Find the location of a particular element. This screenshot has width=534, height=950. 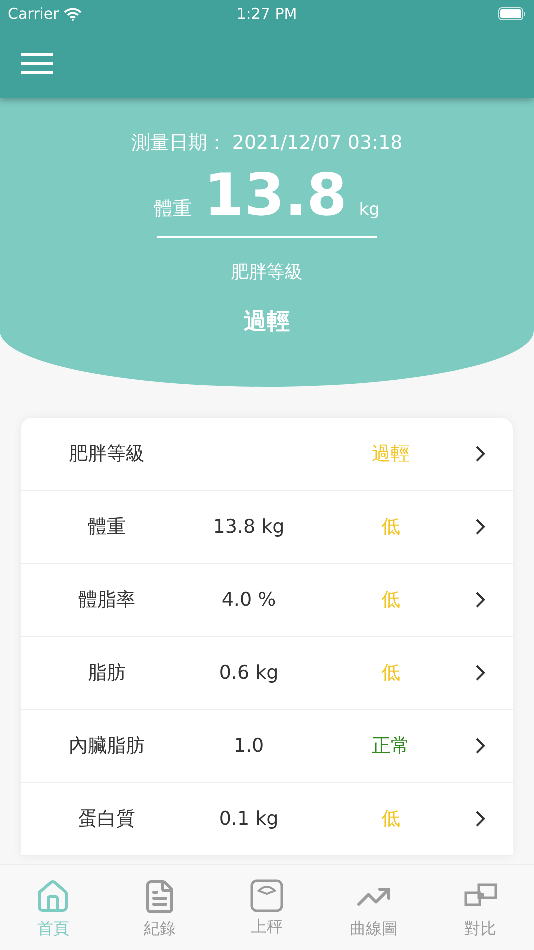

metric-value: 0.6 kg is located at coordinates (249, 673).